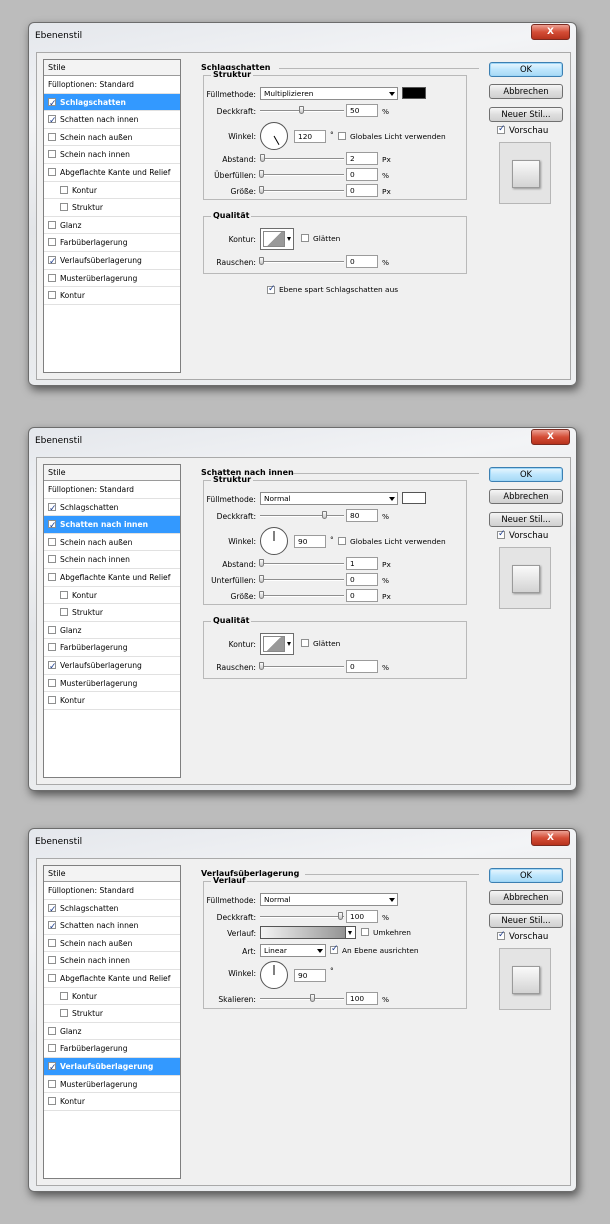  I want to click on distance-input: 2, so click(362, 158).